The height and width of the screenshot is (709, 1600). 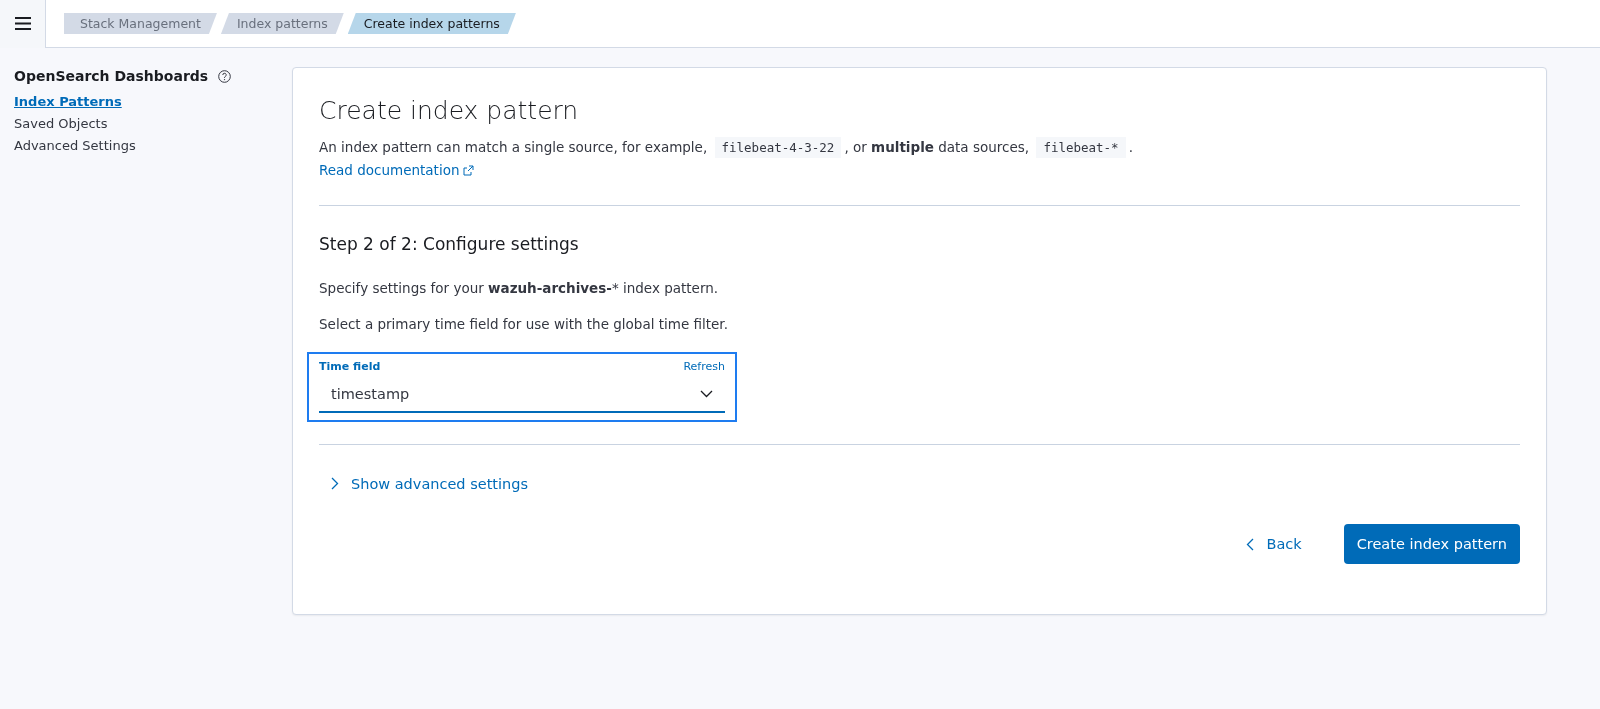 I want to click on refresh-link: Refresh, so click(x=704, y=366).